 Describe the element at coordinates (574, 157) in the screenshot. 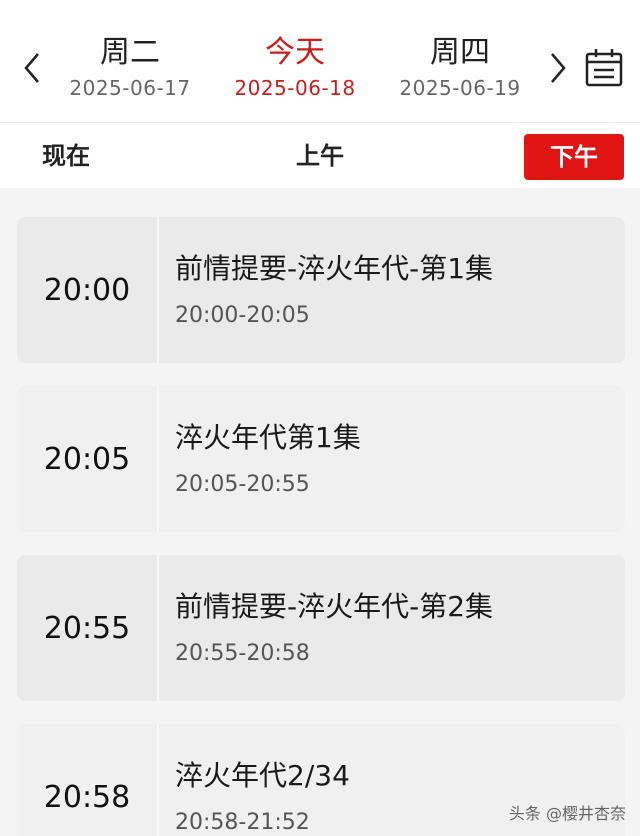

I see `tab-afternoon: 下午` at that location.